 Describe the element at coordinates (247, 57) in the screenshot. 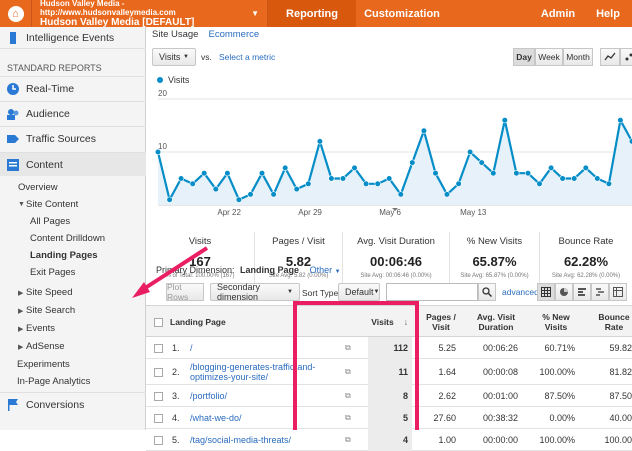

I see `select-metric-link: Select a metric` at that location.